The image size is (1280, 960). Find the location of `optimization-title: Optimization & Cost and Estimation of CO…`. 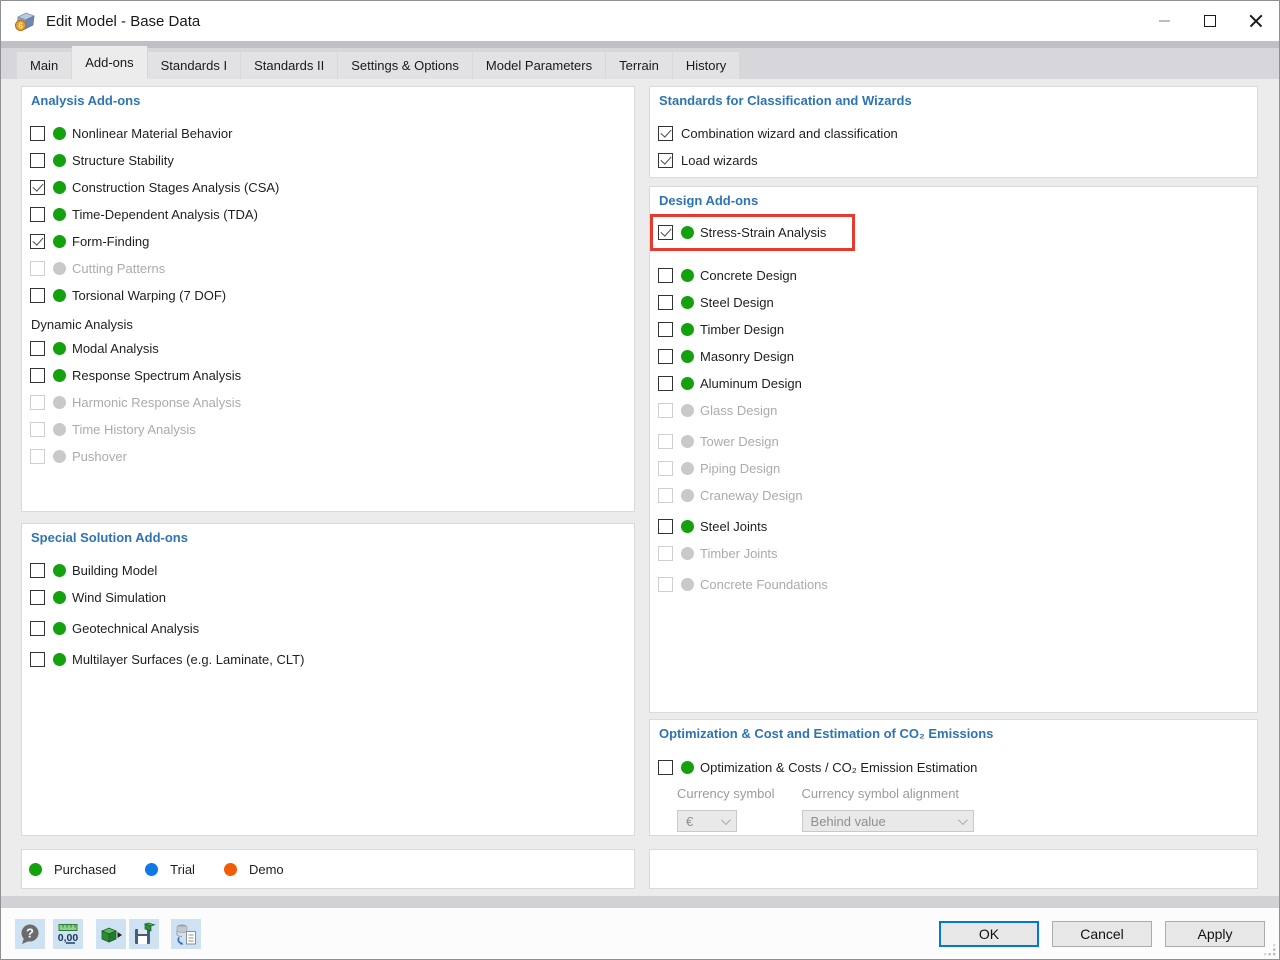

optimization-title: Optimization & Cost and Estimation of CO… is located at coordinates (826, 733).